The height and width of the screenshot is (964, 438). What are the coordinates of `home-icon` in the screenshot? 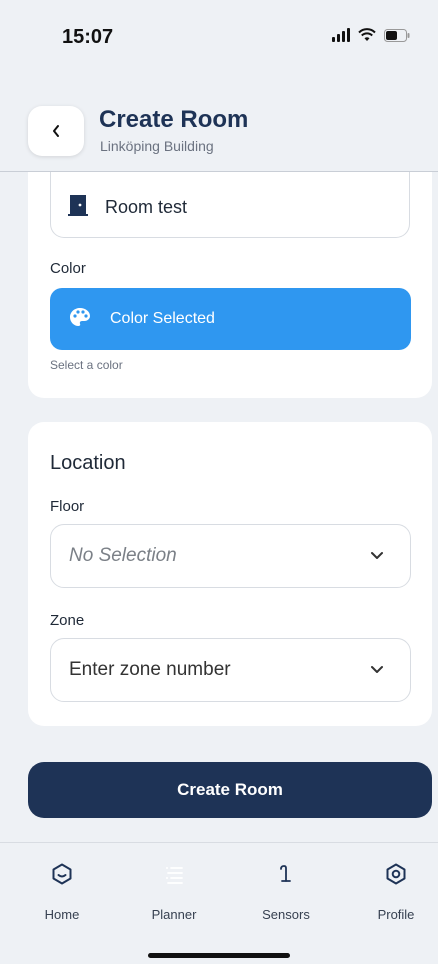 It's located at (62, 874).